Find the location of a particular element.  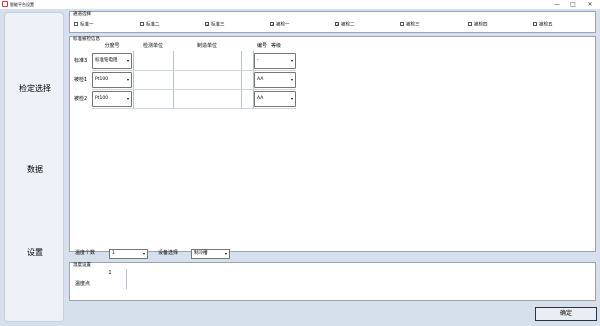

maximize-button: □ is located at coordinates (573, 4).